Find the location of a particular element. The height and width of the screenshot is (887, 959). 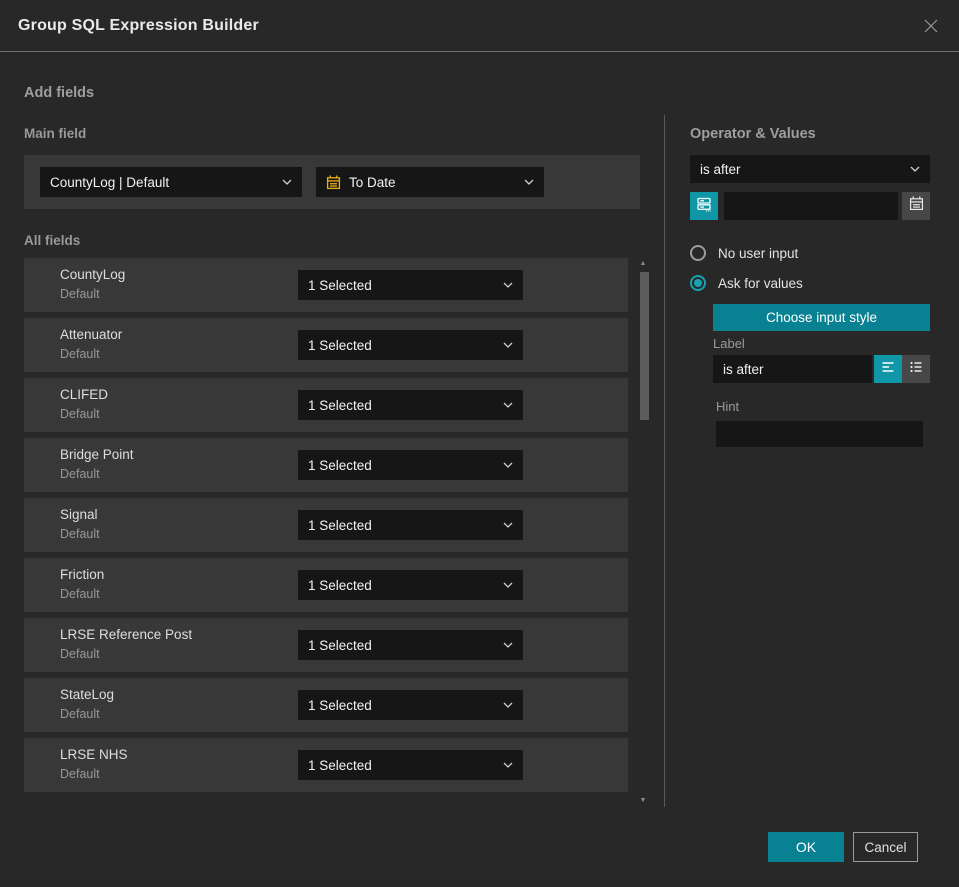

add-fields-heading: Add fields is located at coordinates (59, 93).